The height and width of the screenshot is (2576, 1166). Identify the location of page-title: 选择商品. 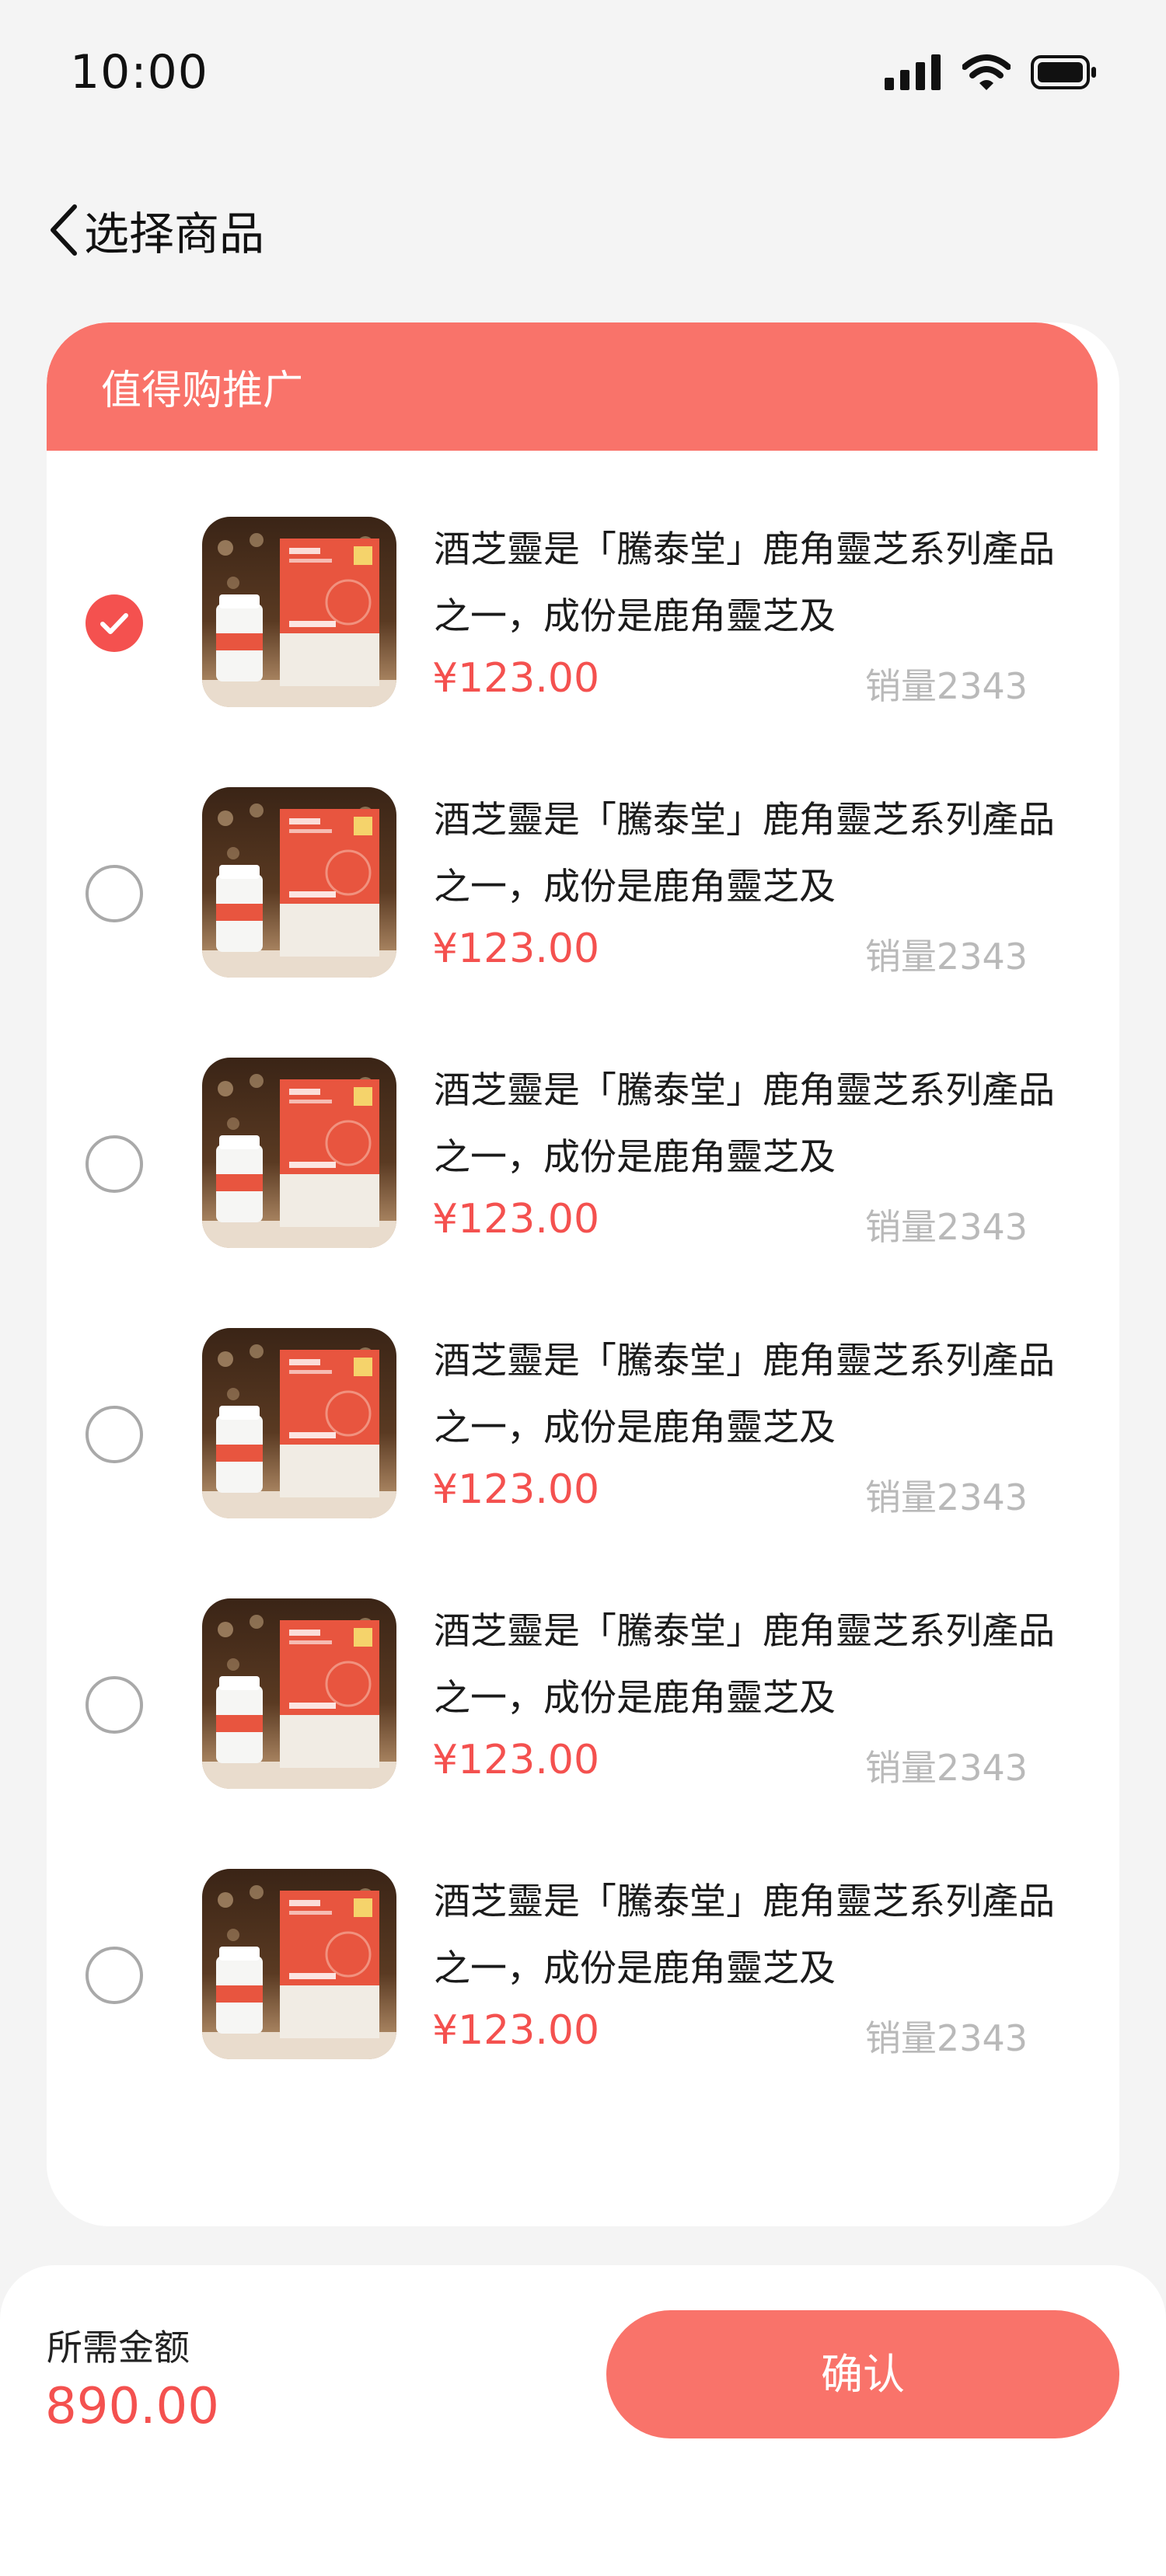
(174, 234).